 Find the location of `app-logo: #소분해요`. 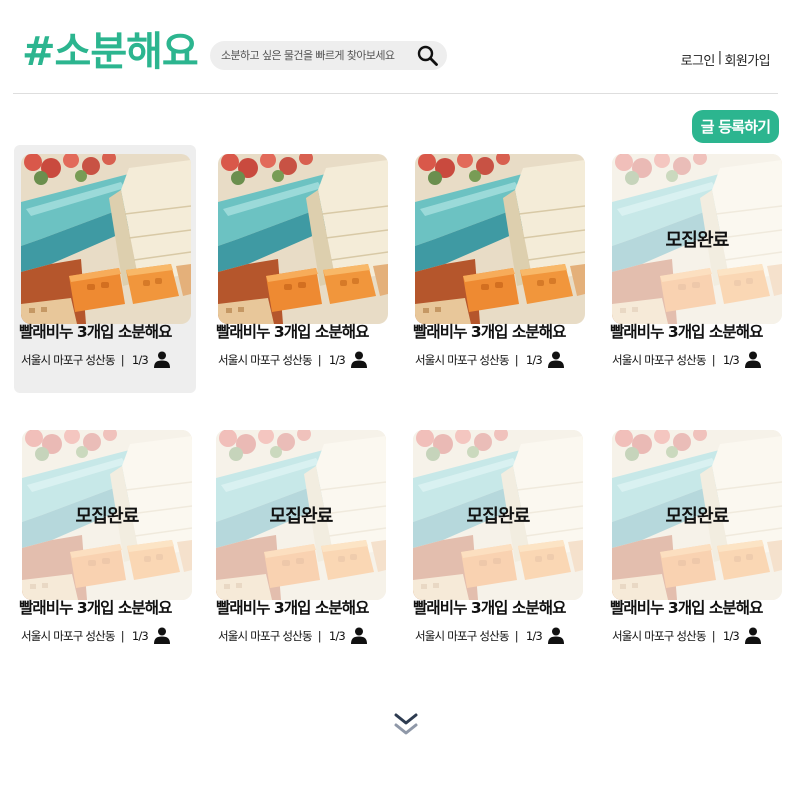

app-logo: #소분해요 is located at coordinates (110, 52).